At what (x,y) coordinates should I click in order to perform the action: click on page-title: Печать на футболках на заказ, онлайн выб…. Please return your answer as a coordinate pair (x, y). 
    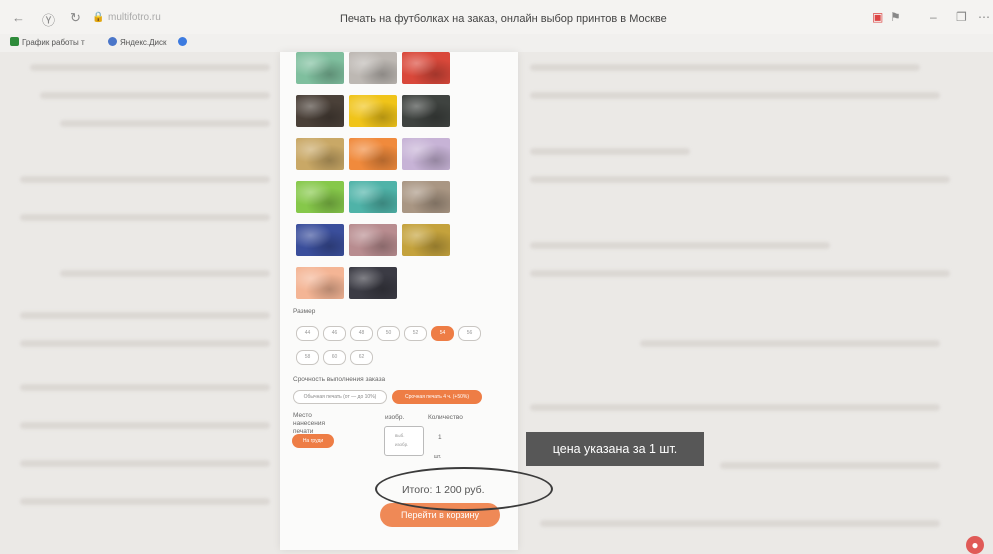
    Looking at the image, I should click on (503, 19).